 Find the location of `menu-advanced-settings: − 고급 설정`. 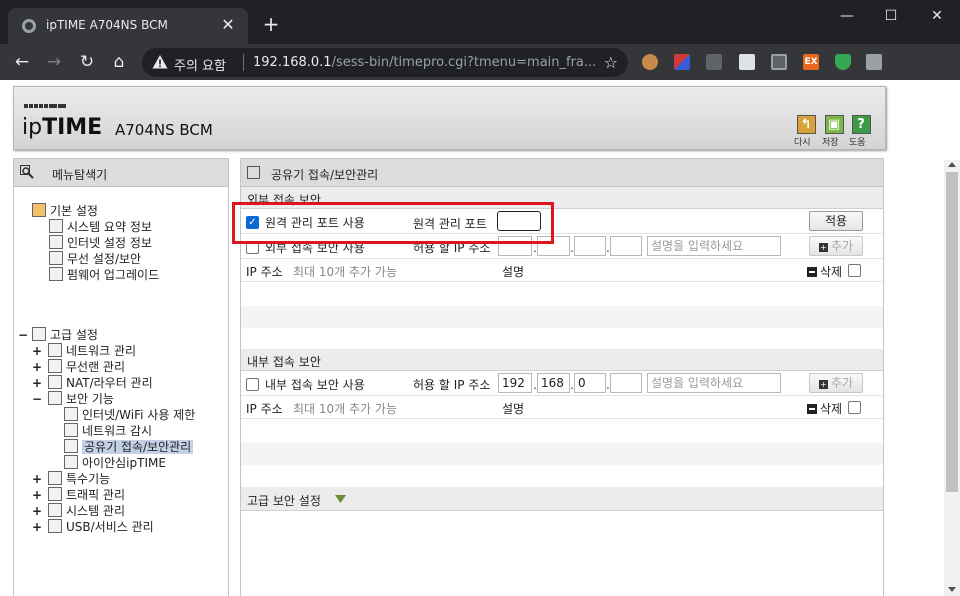

menu-advanced-settings: − 고급 설정 is located at coordinates (58, 335).